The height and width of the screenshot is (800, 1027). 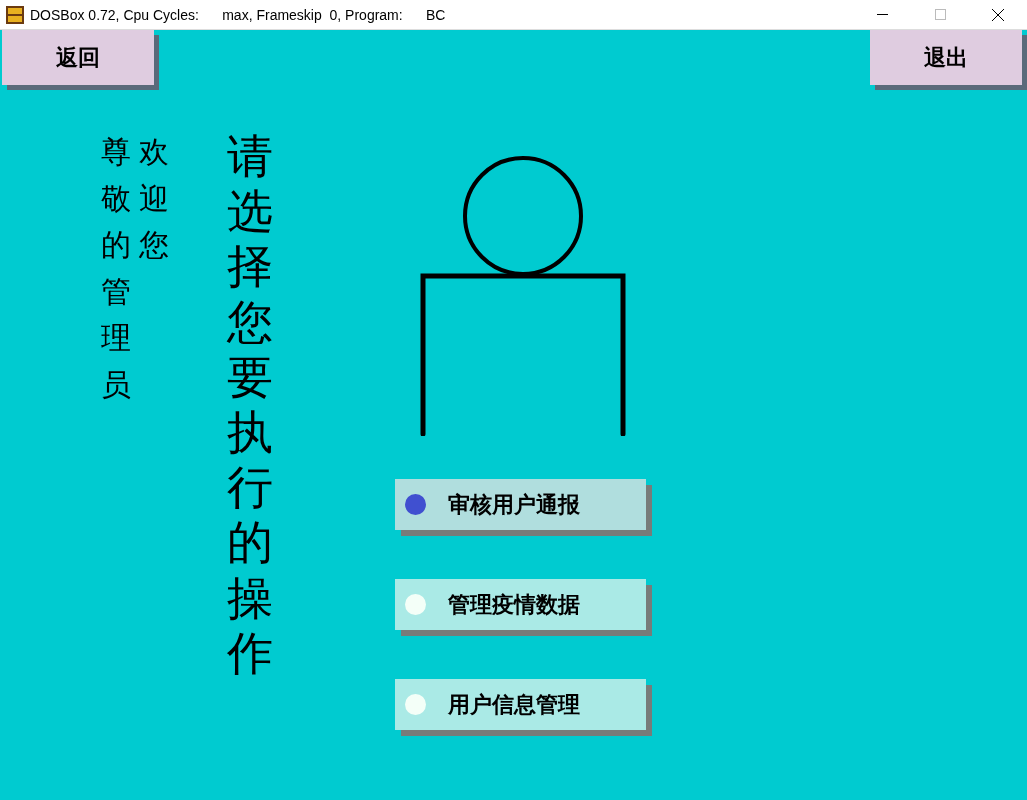 What do you see at coordinates (15, 14) in the screenshot?
I see `app-icon` at bounding box center [15, 14].